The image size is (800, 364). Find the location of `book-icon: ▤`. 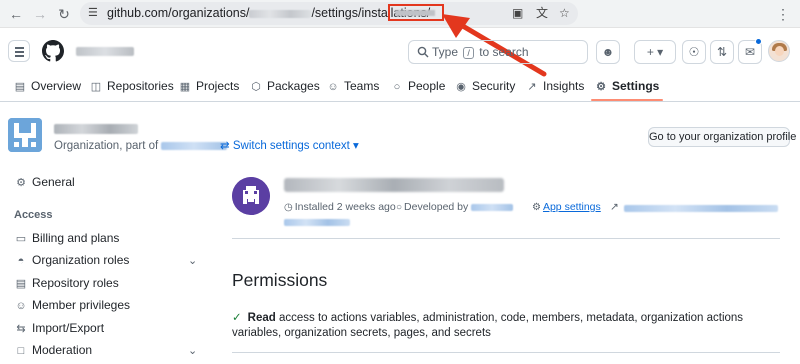

book-icon: ▤ is located at coordinates (20, 87).